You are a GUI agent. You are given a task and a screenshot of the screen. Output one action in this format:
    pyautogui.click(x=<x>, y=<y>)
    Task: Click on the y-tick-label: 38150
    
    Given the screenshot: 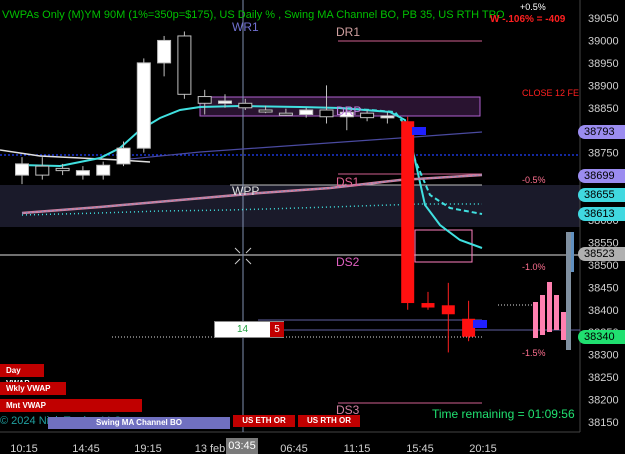 What is the action you would take?
    pyautogui.click(x=603, y=423)
    